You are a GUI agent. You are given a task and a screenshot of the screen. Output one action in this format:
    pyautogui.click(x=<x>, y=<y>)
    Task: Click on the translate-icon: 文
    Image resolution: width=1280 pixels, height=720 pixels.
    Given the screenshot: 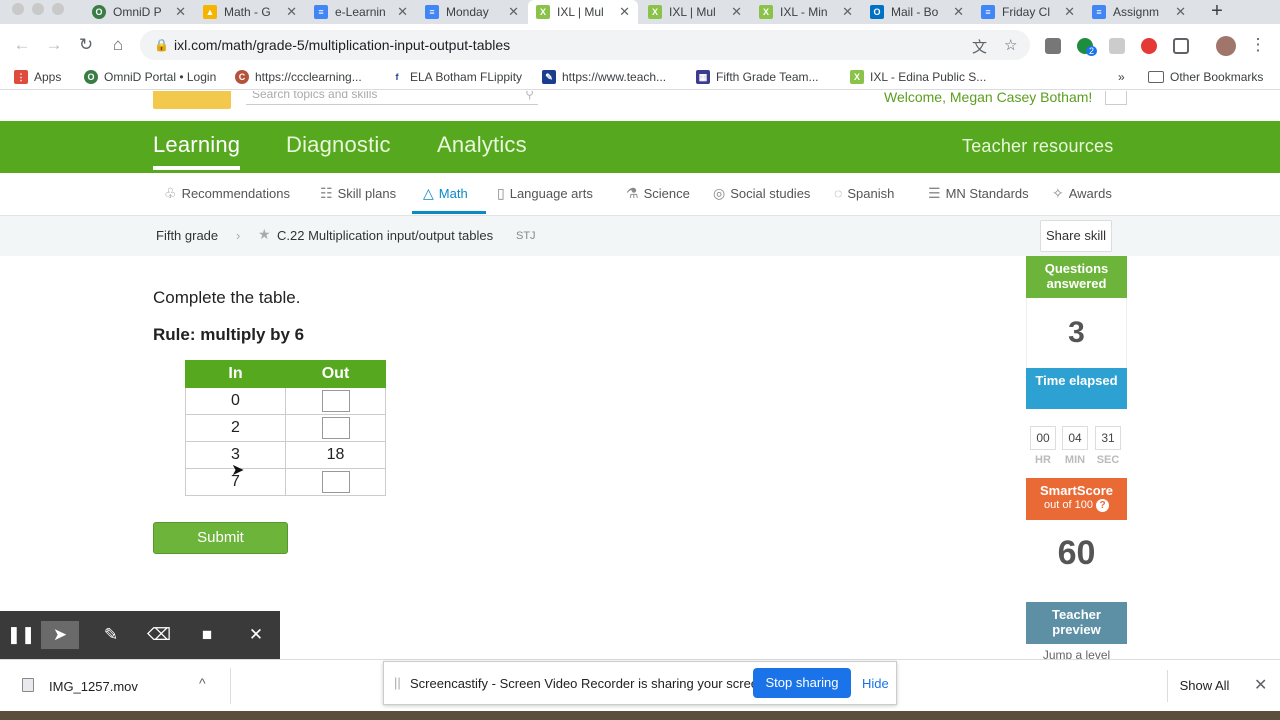 What is the action you would take?
    pyautogui.click(x=979, y=46)
    